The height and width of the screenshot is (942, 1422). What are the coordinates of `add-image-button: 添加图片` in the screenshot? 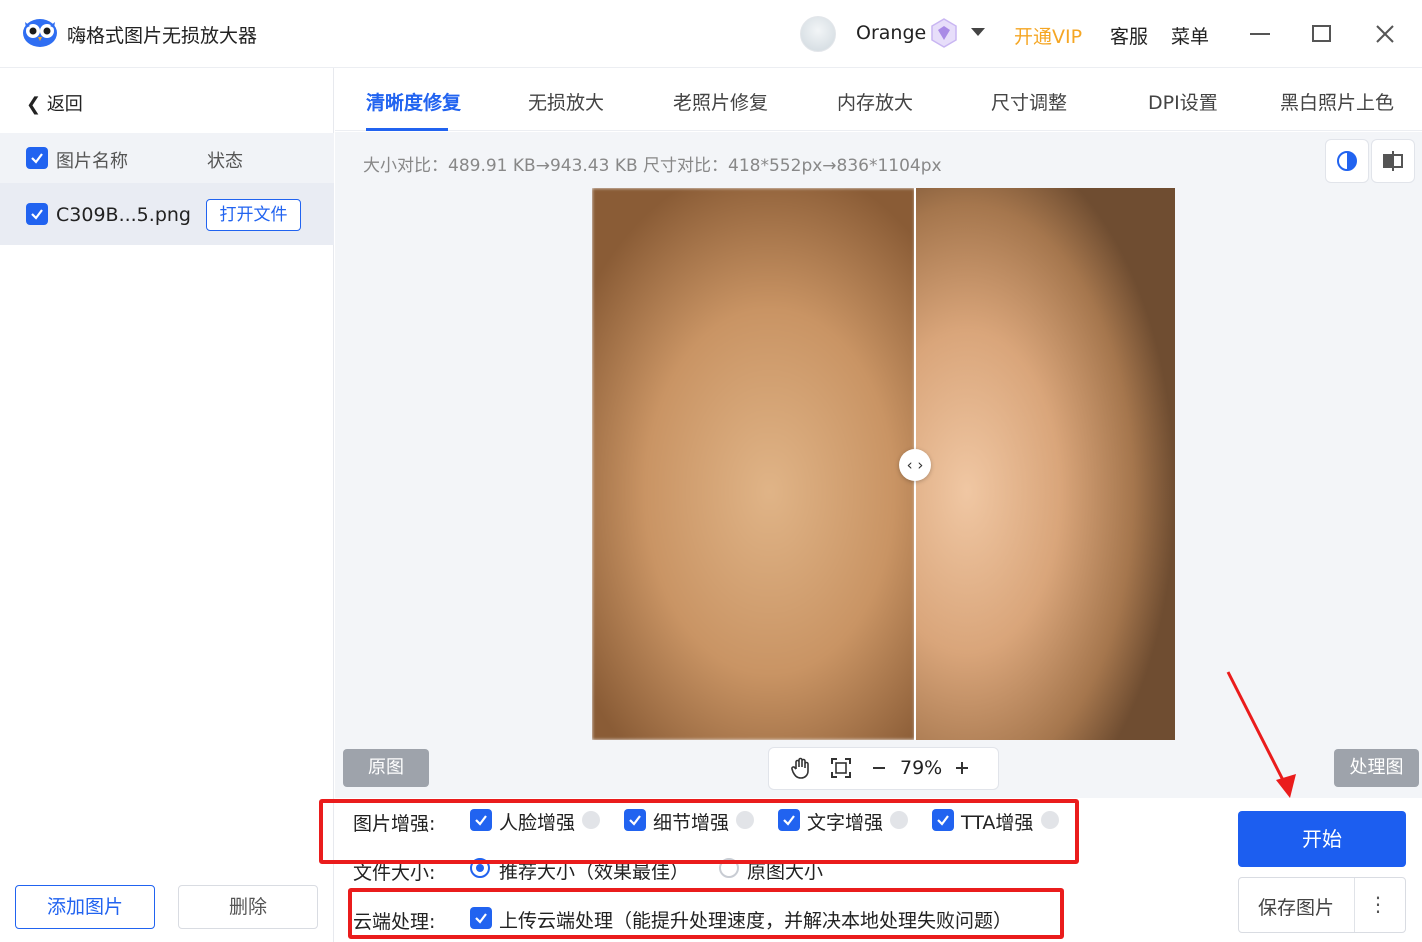 It's located at (85, 907).